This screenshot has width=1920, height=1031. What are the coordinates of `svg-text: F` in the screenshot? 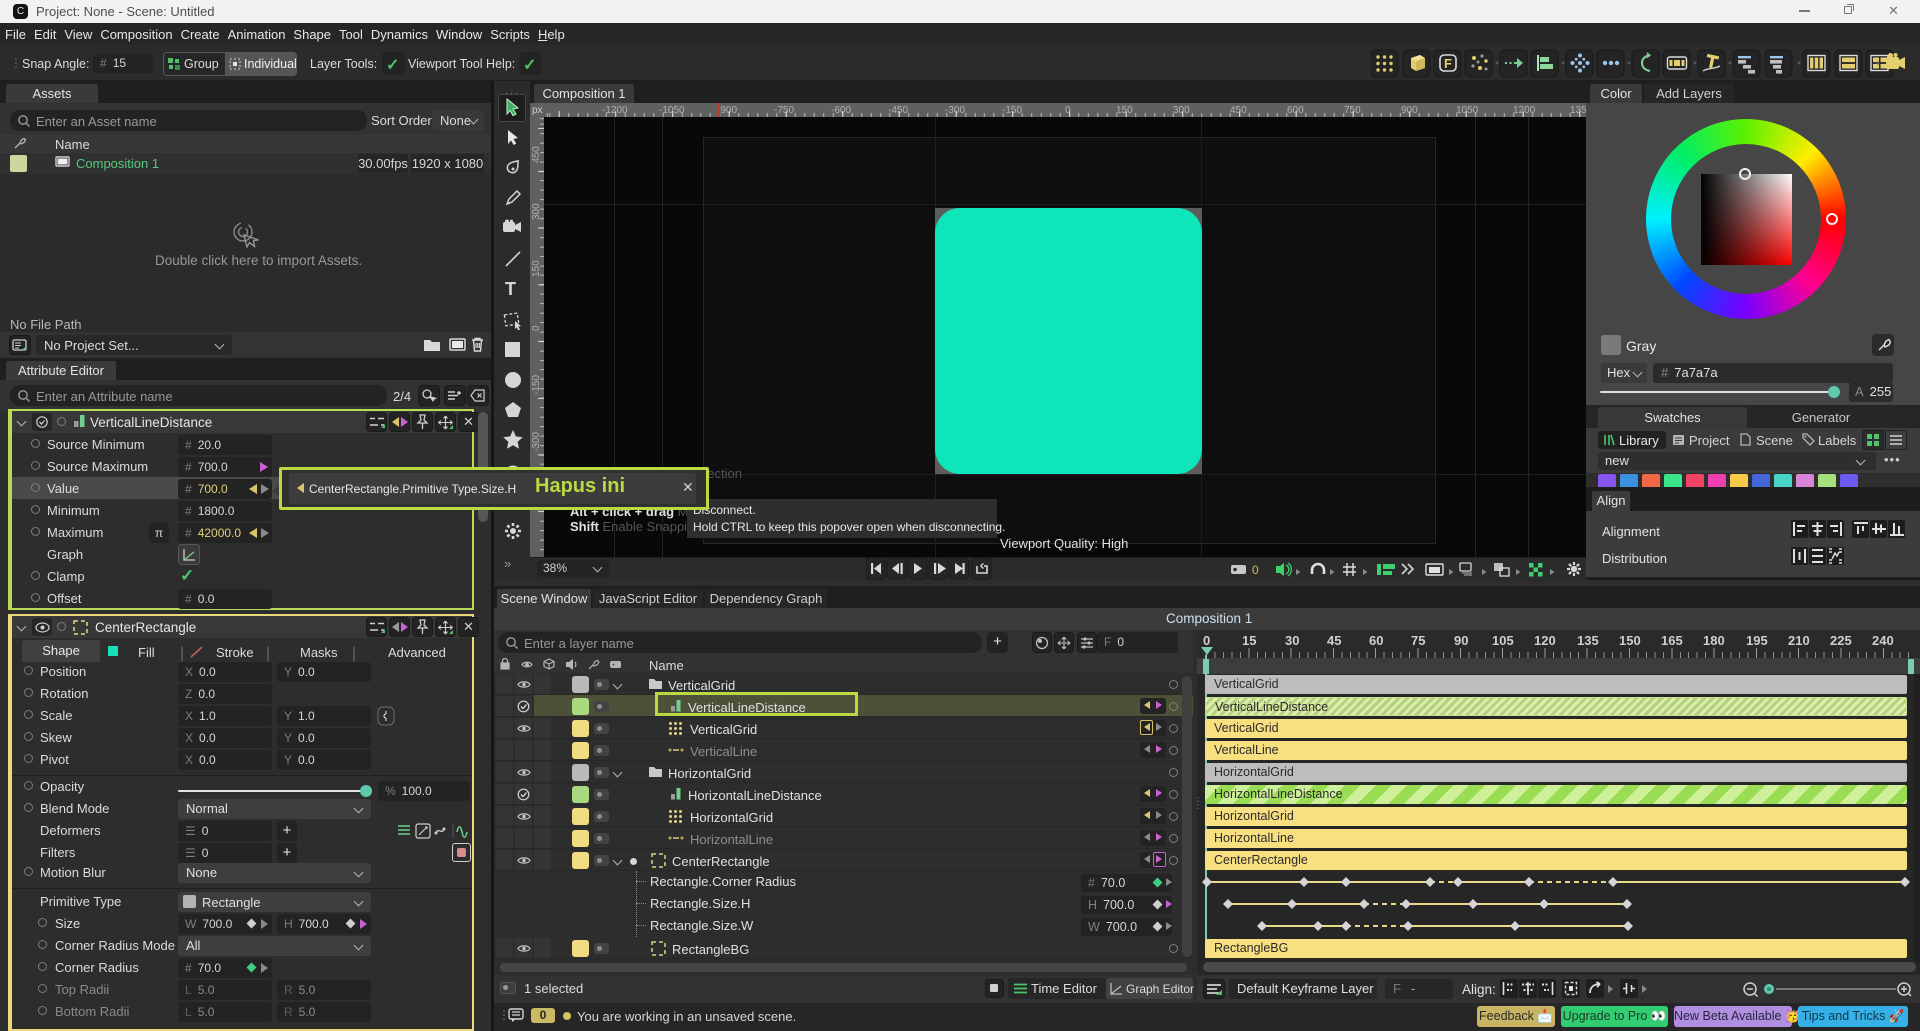 It's located at (1448, 63).